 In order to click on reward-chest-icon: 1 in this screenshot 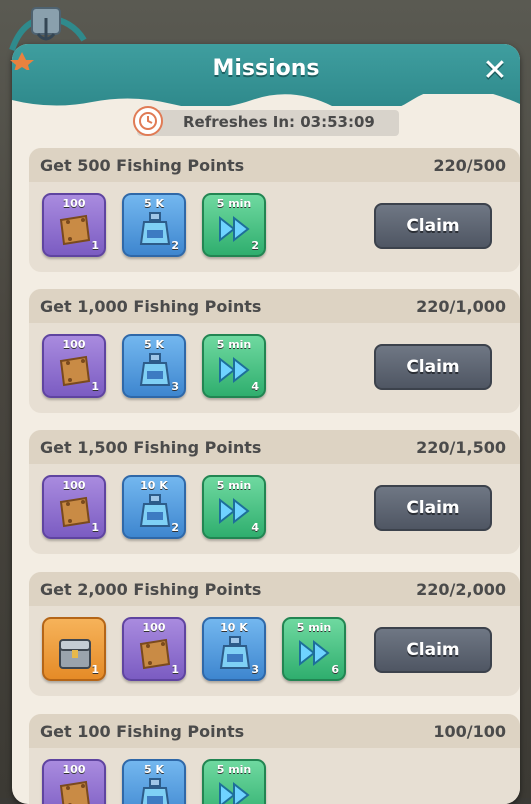, I will do `click(74, 649)`.